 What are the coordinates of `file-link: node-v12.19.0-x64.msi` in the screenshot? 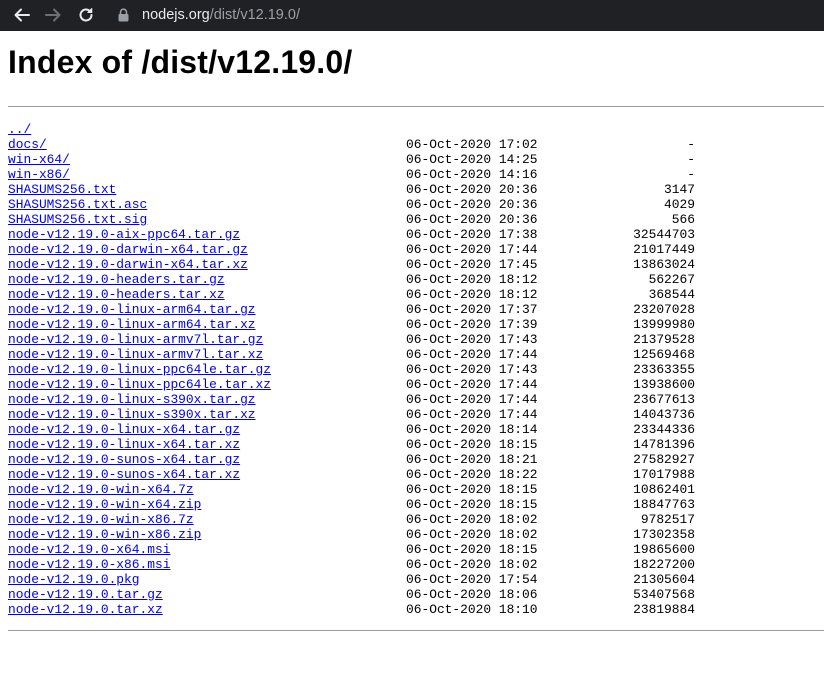 It's located at (89, 549).